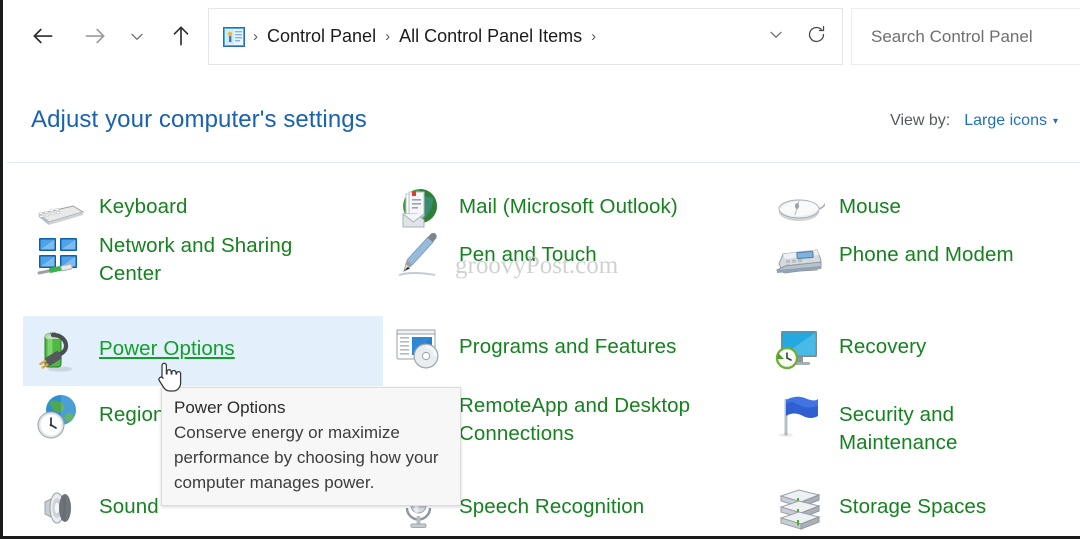  I want to click on refresh-icon, so click(816, 37).